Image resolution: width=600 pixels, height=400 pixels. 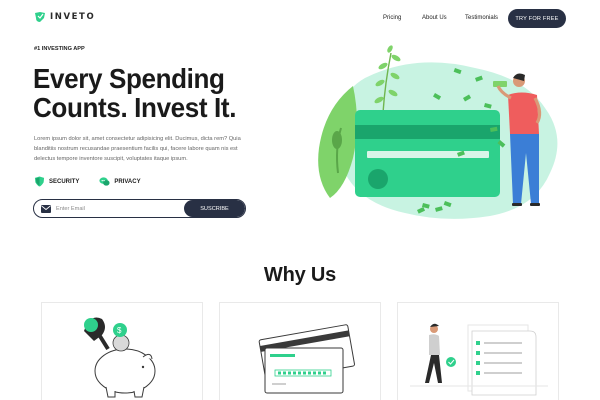 I want to click on brand-name: INVETO, so click(x=73, y=17).